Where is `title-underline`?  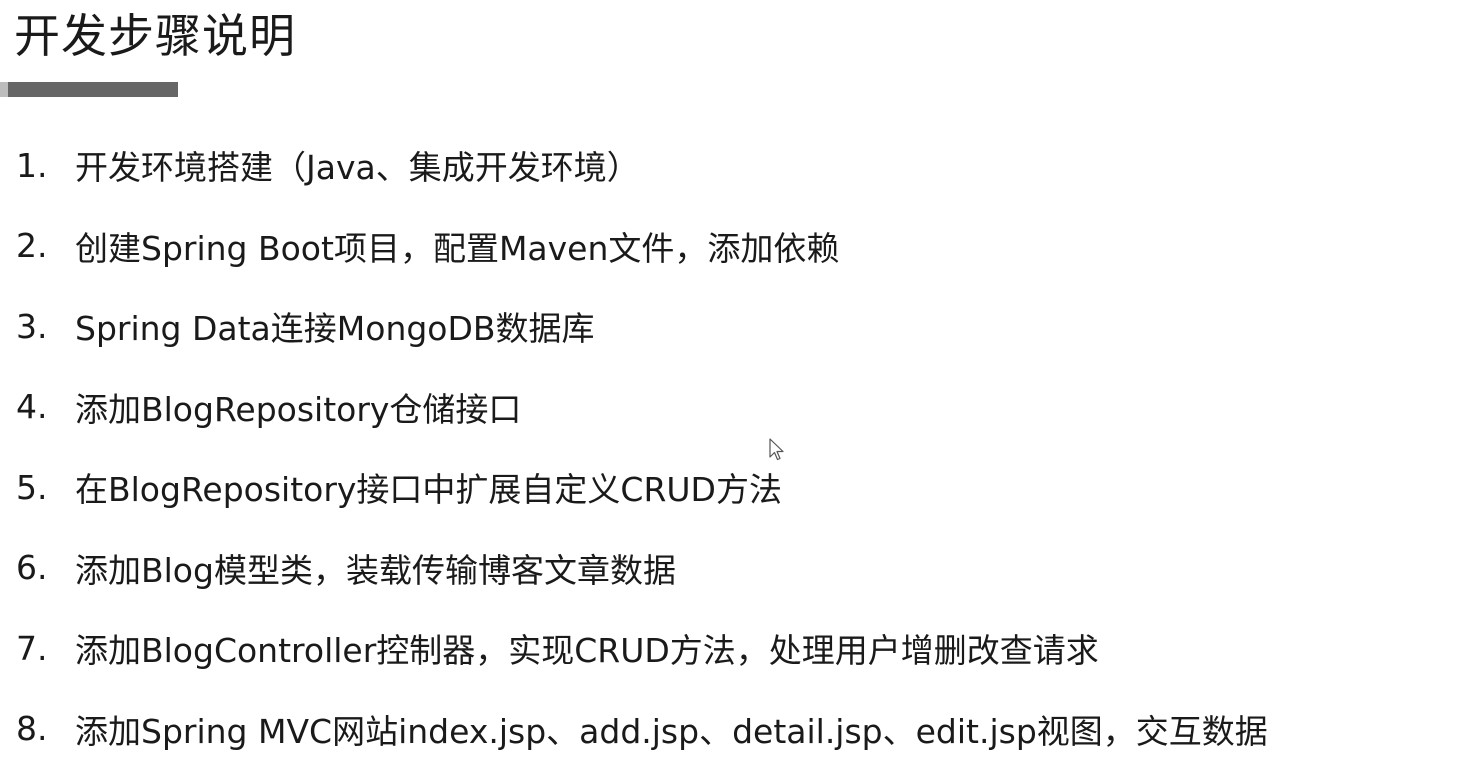
title-underline is located at coordinates (89, 89).